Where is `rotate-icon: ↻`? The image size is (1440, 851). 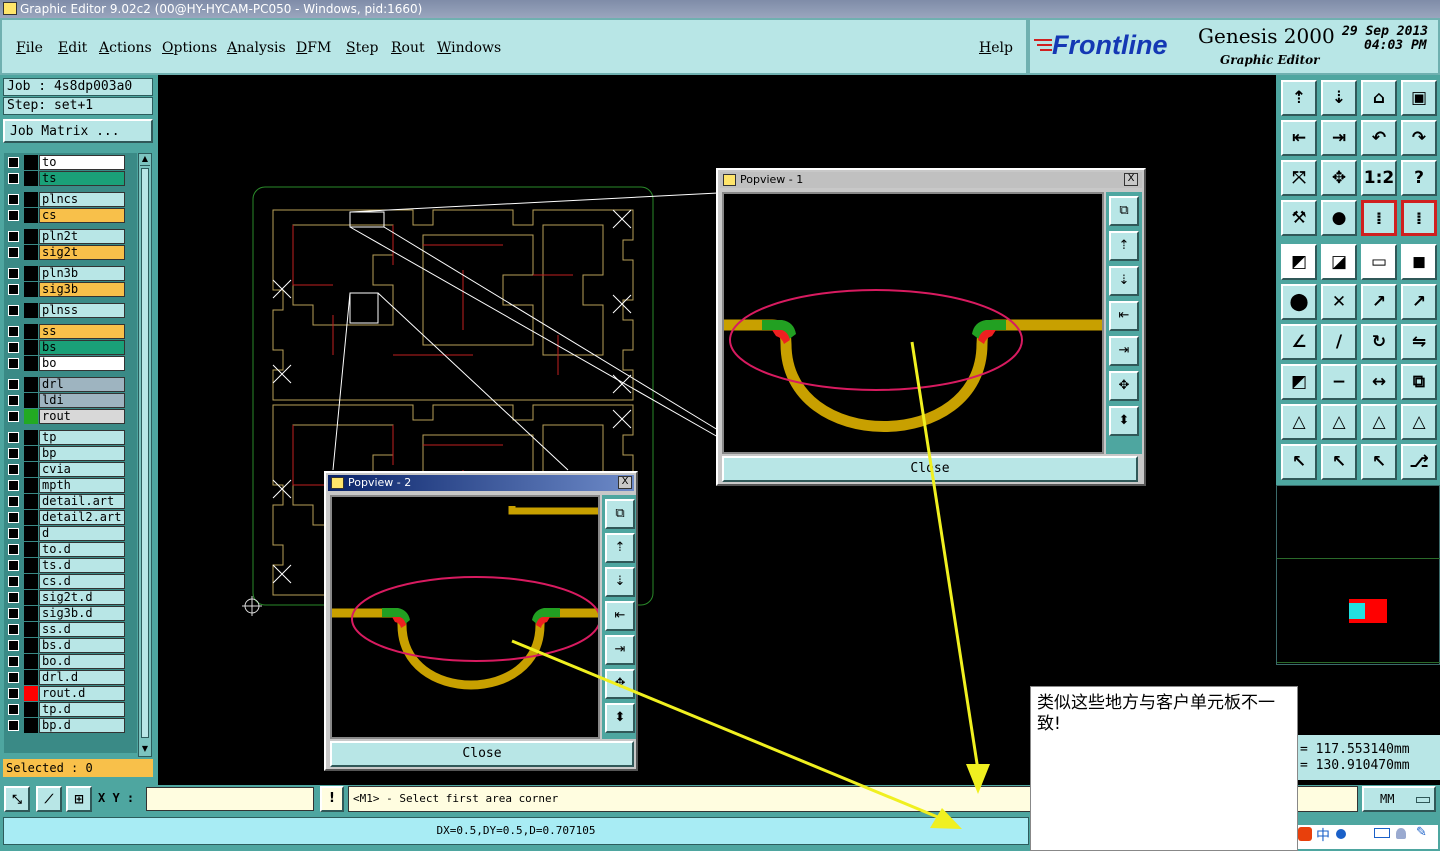
rotate-icon: ↻ is located at coordinates (1379, 342).